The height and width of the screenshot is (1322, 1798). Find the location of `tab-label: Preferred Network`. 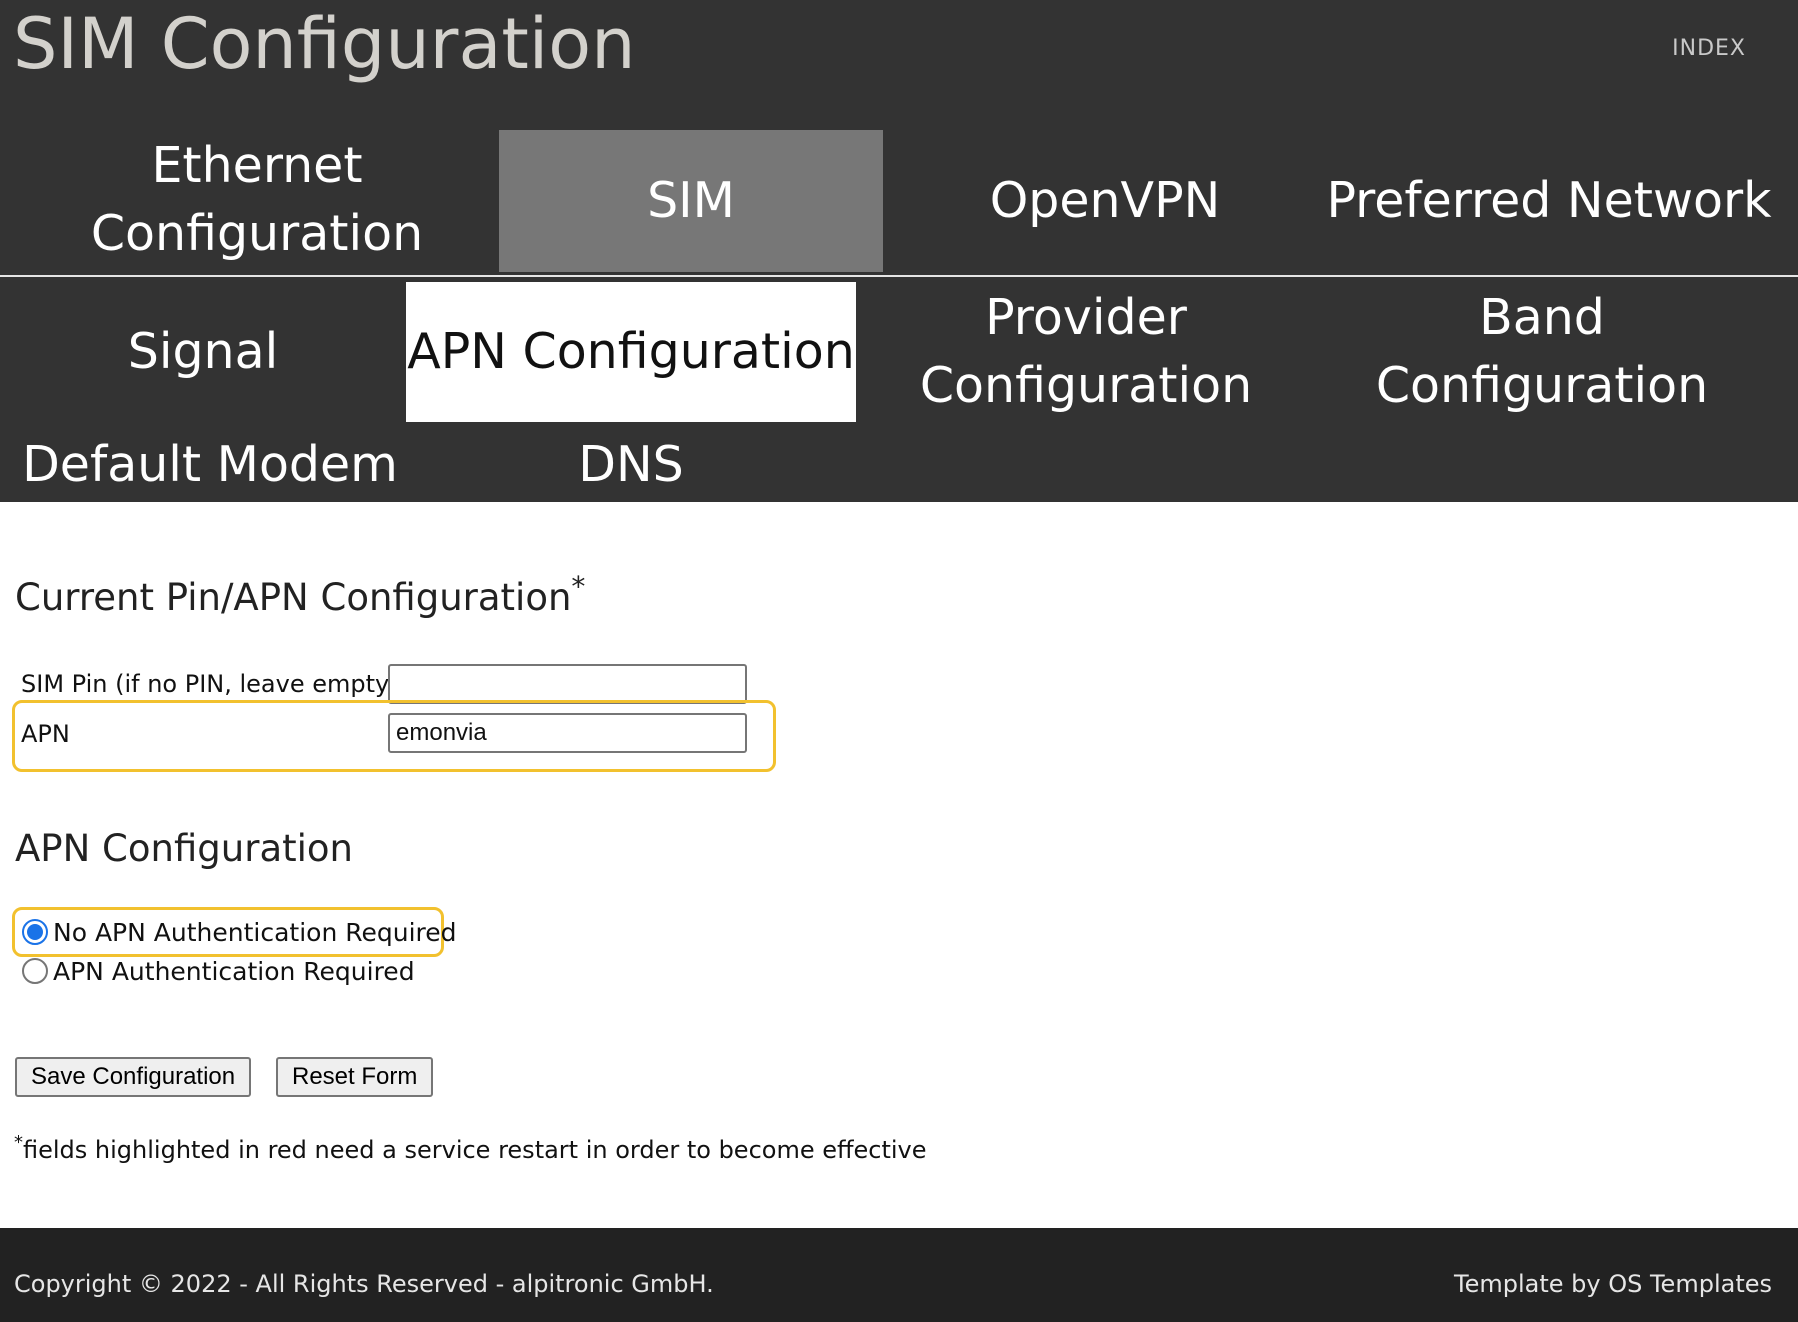

tab-label: Preferred Network is located at coordinates (1549, 200).